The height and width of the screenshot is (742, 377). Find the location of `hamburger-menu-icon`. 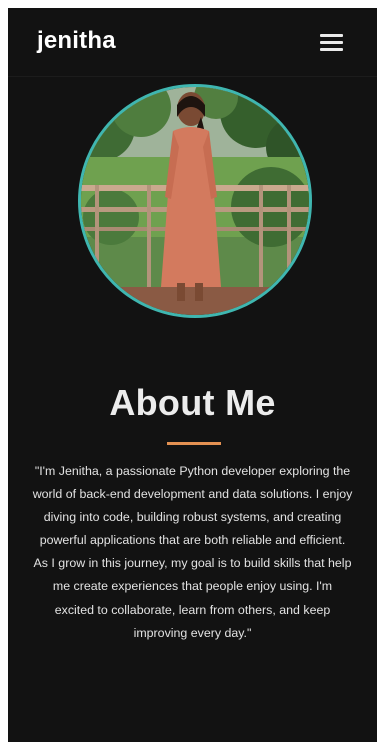

hamburger-menu-icon is located at coordinates (332, 44).